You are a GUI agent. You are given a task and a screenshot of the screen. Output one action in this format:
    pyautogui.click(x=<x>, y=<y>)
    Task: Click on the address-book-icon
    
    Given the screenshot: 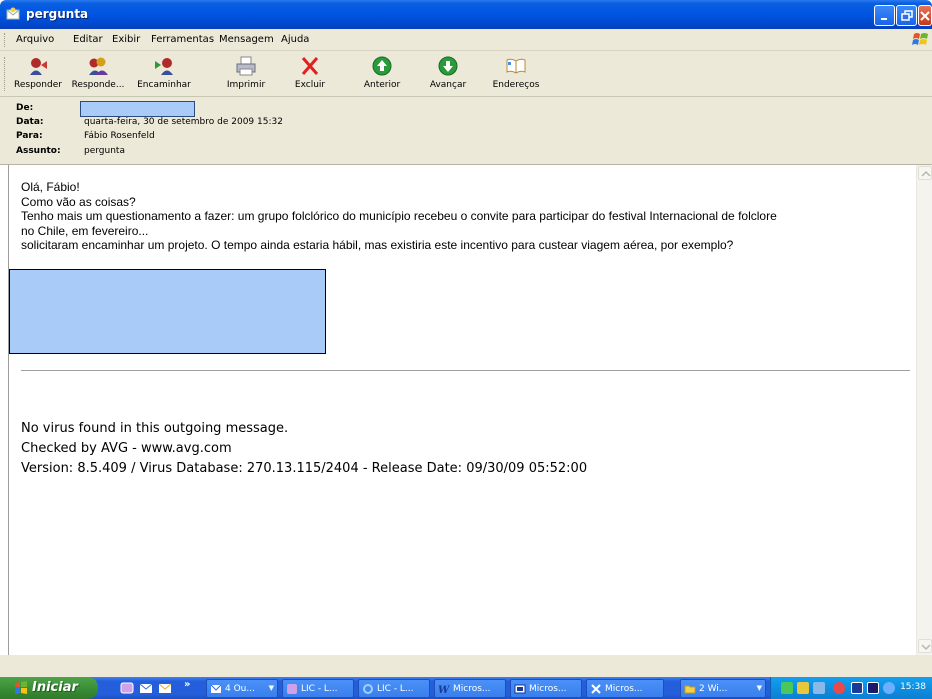 What is the action you would take?
    pyautogui.click(x=516, y=66)
    